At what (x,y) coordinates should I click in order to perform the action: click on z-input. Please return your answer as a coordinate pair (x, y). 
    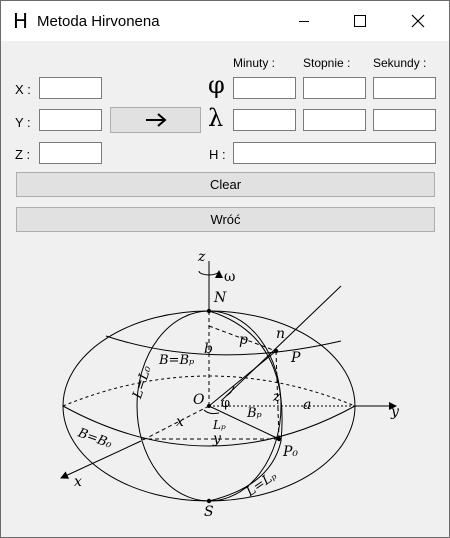
    Looking at the image, I should click on (70, 153).